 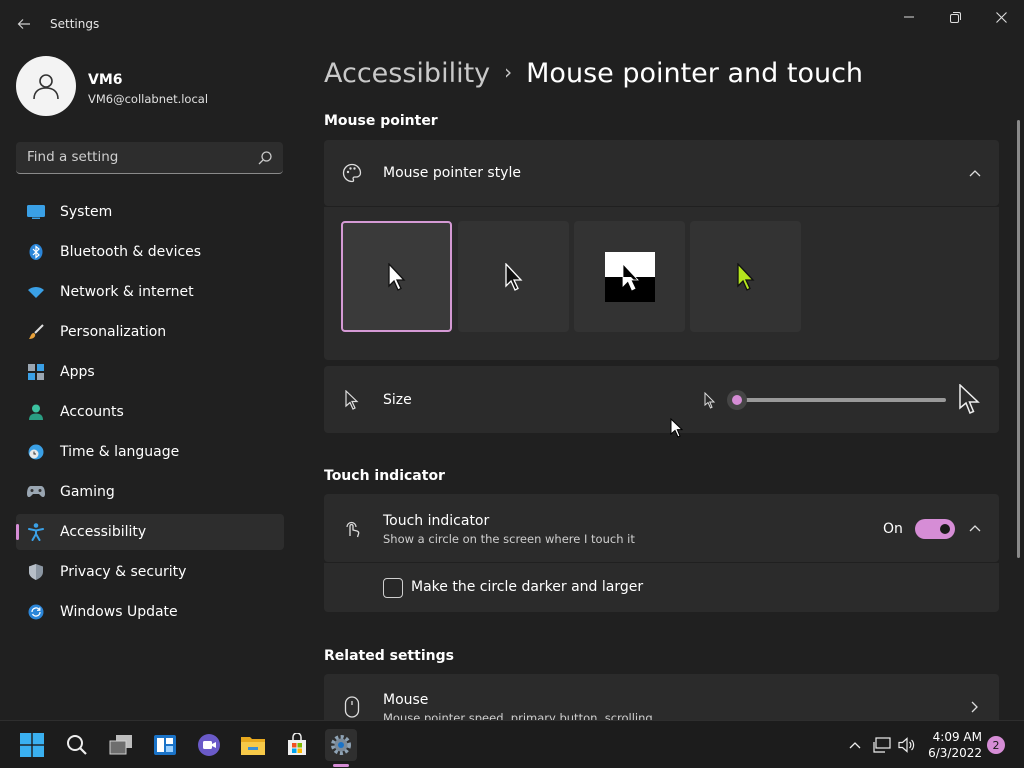 What do you see at coordinates (393, 588) in the screenshot?
I see `darker-larger-circle-checkbox` at bounding box center [393, 588].